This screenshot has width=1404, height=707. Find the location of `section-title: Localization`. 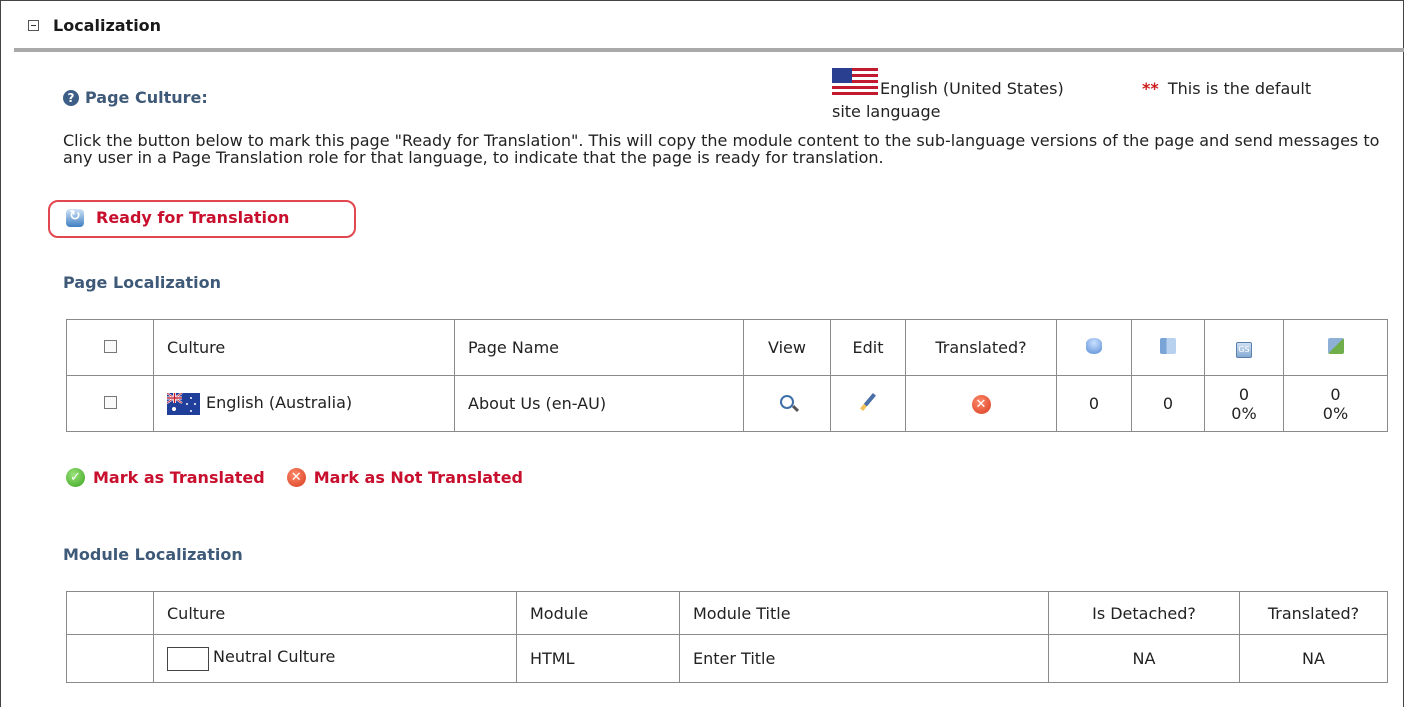

section-title: Localization is located at coordinates (107, 25).